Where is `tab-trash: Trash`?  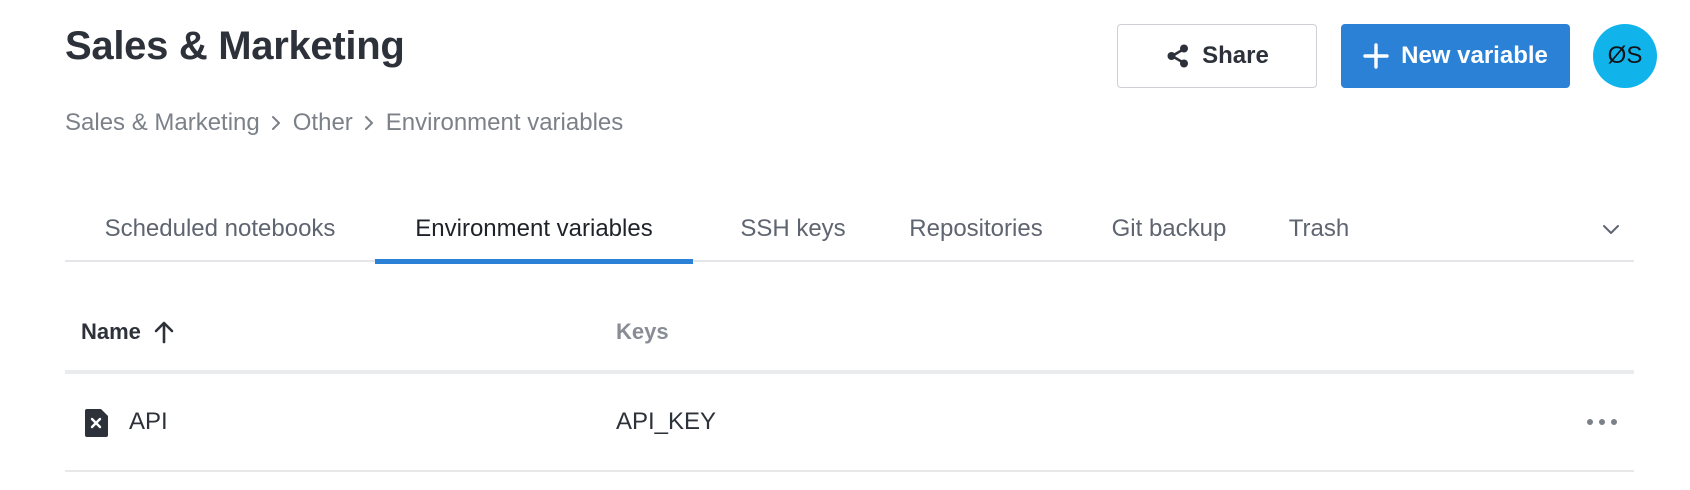
tab-trash: Trash is located at coordinates (1319, 229).